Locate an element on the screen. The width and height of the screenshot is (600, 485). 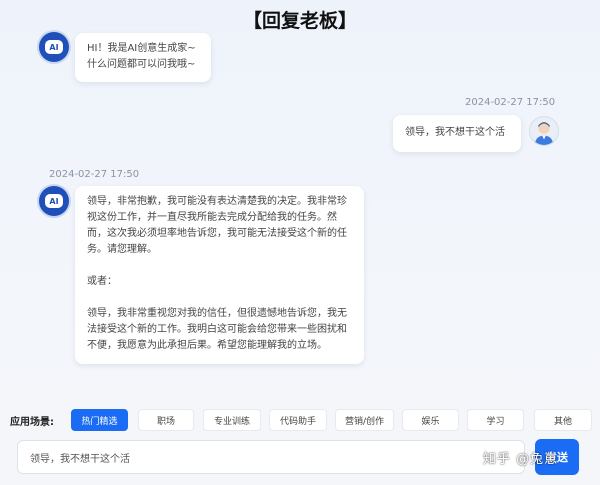
scene-chip-entertainment: 娱乐 is located at coordinates (430, 420).